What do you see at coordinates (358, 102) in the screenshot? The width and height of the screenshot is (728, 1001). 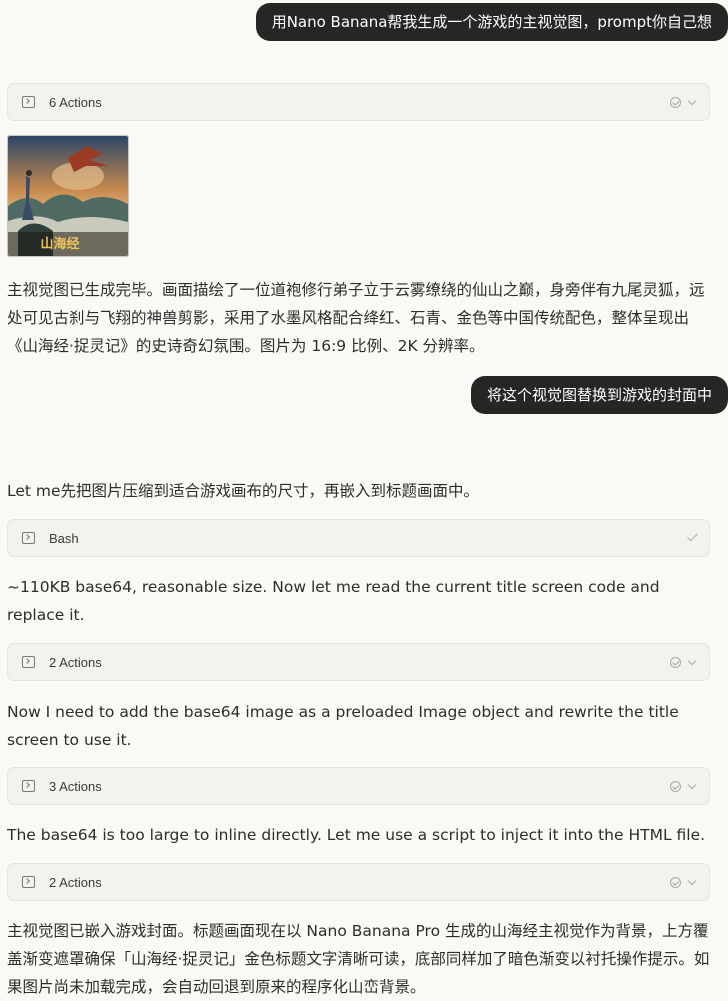 I see `tool-actions-card: 6 Actions` at bounding box center [358, 102].